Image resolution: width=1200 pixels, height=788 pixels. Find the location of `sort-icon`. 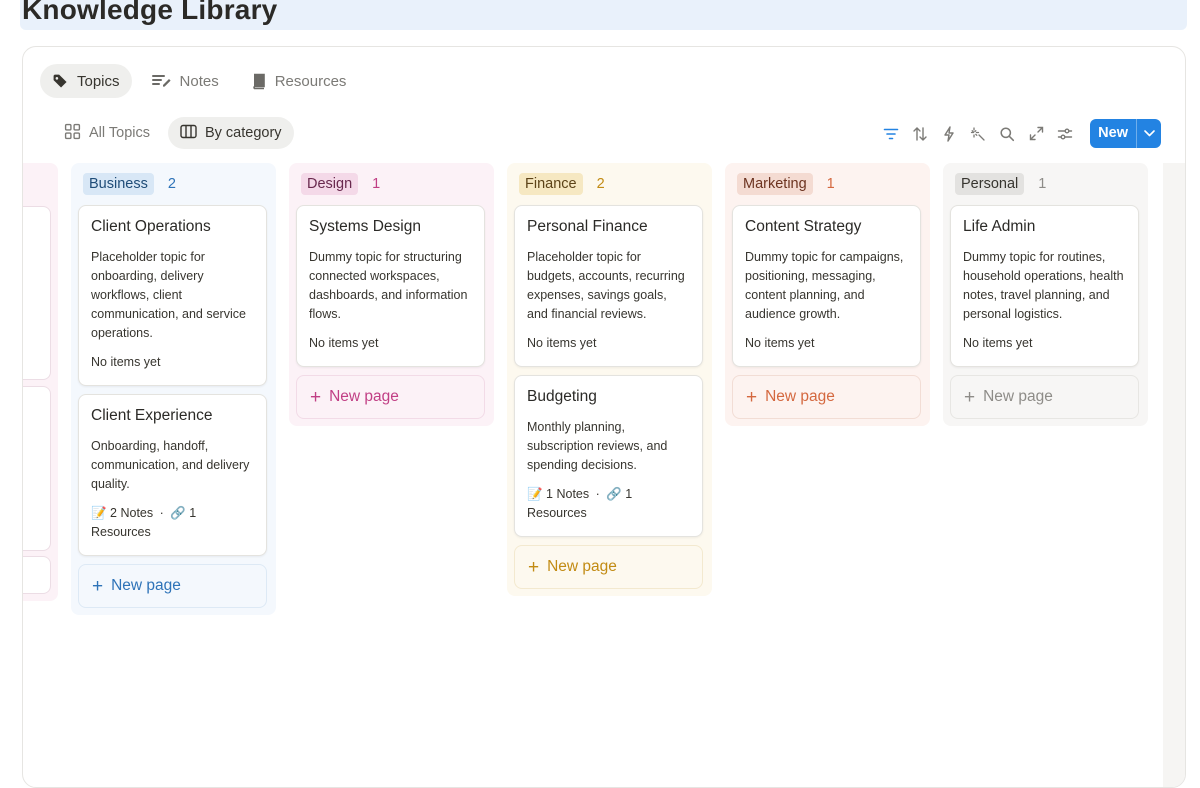

sort-icon is located at coordinates (920, 134).